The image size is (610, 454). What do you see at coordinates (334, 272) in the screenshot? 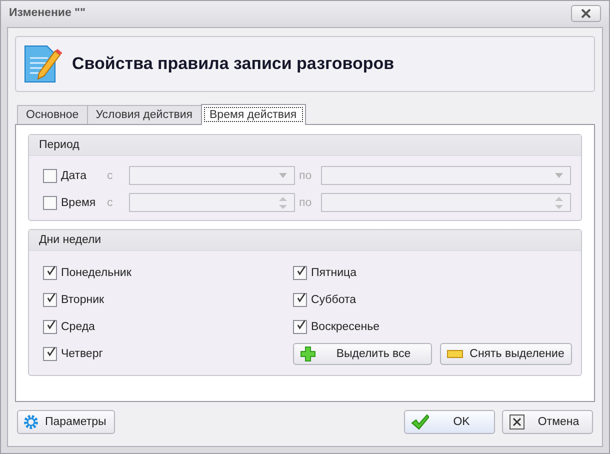
I see `checkbox-label: Пятница` at bounding box center [334, 272].